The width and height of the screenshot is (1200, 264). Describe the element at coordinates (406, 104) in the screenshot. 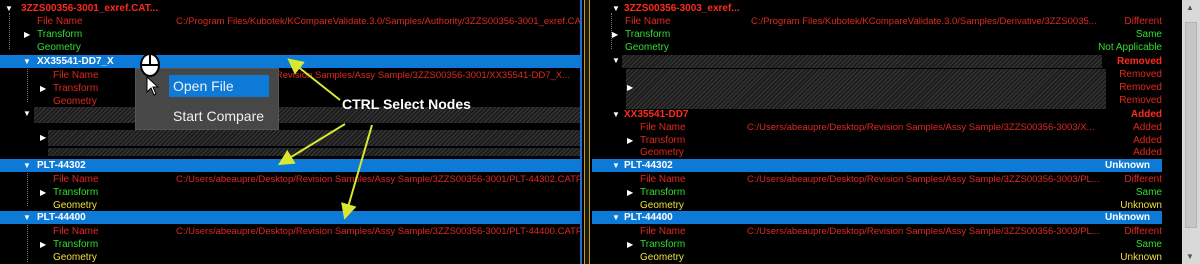

I see `annotation-label: CTRL Select Nodes` at that location.